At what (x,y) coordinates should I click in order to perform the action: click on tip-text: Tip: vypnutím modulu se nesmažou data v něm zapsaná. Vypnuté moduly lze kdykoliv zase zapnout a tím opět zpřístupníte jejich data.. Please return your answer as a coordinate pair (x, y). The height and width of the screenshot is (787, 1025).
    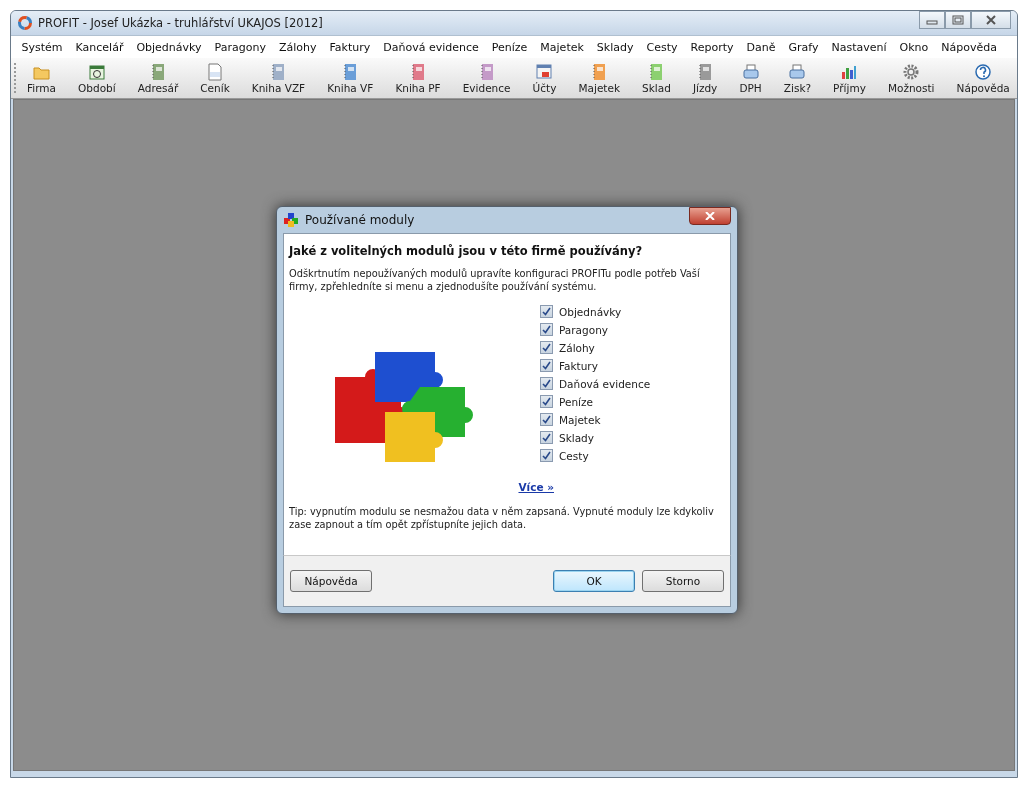
    Looking at the image, I should click on (502, 518).